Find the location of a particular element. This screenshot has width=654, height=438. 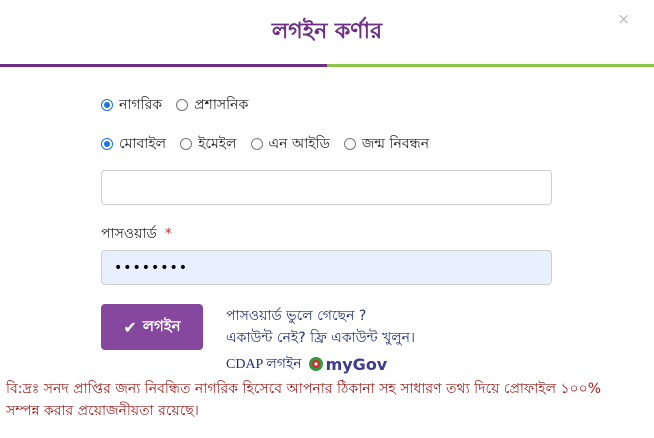

password-label-row: পাসওয়ার্ড * is located at coordinates (136, 234).